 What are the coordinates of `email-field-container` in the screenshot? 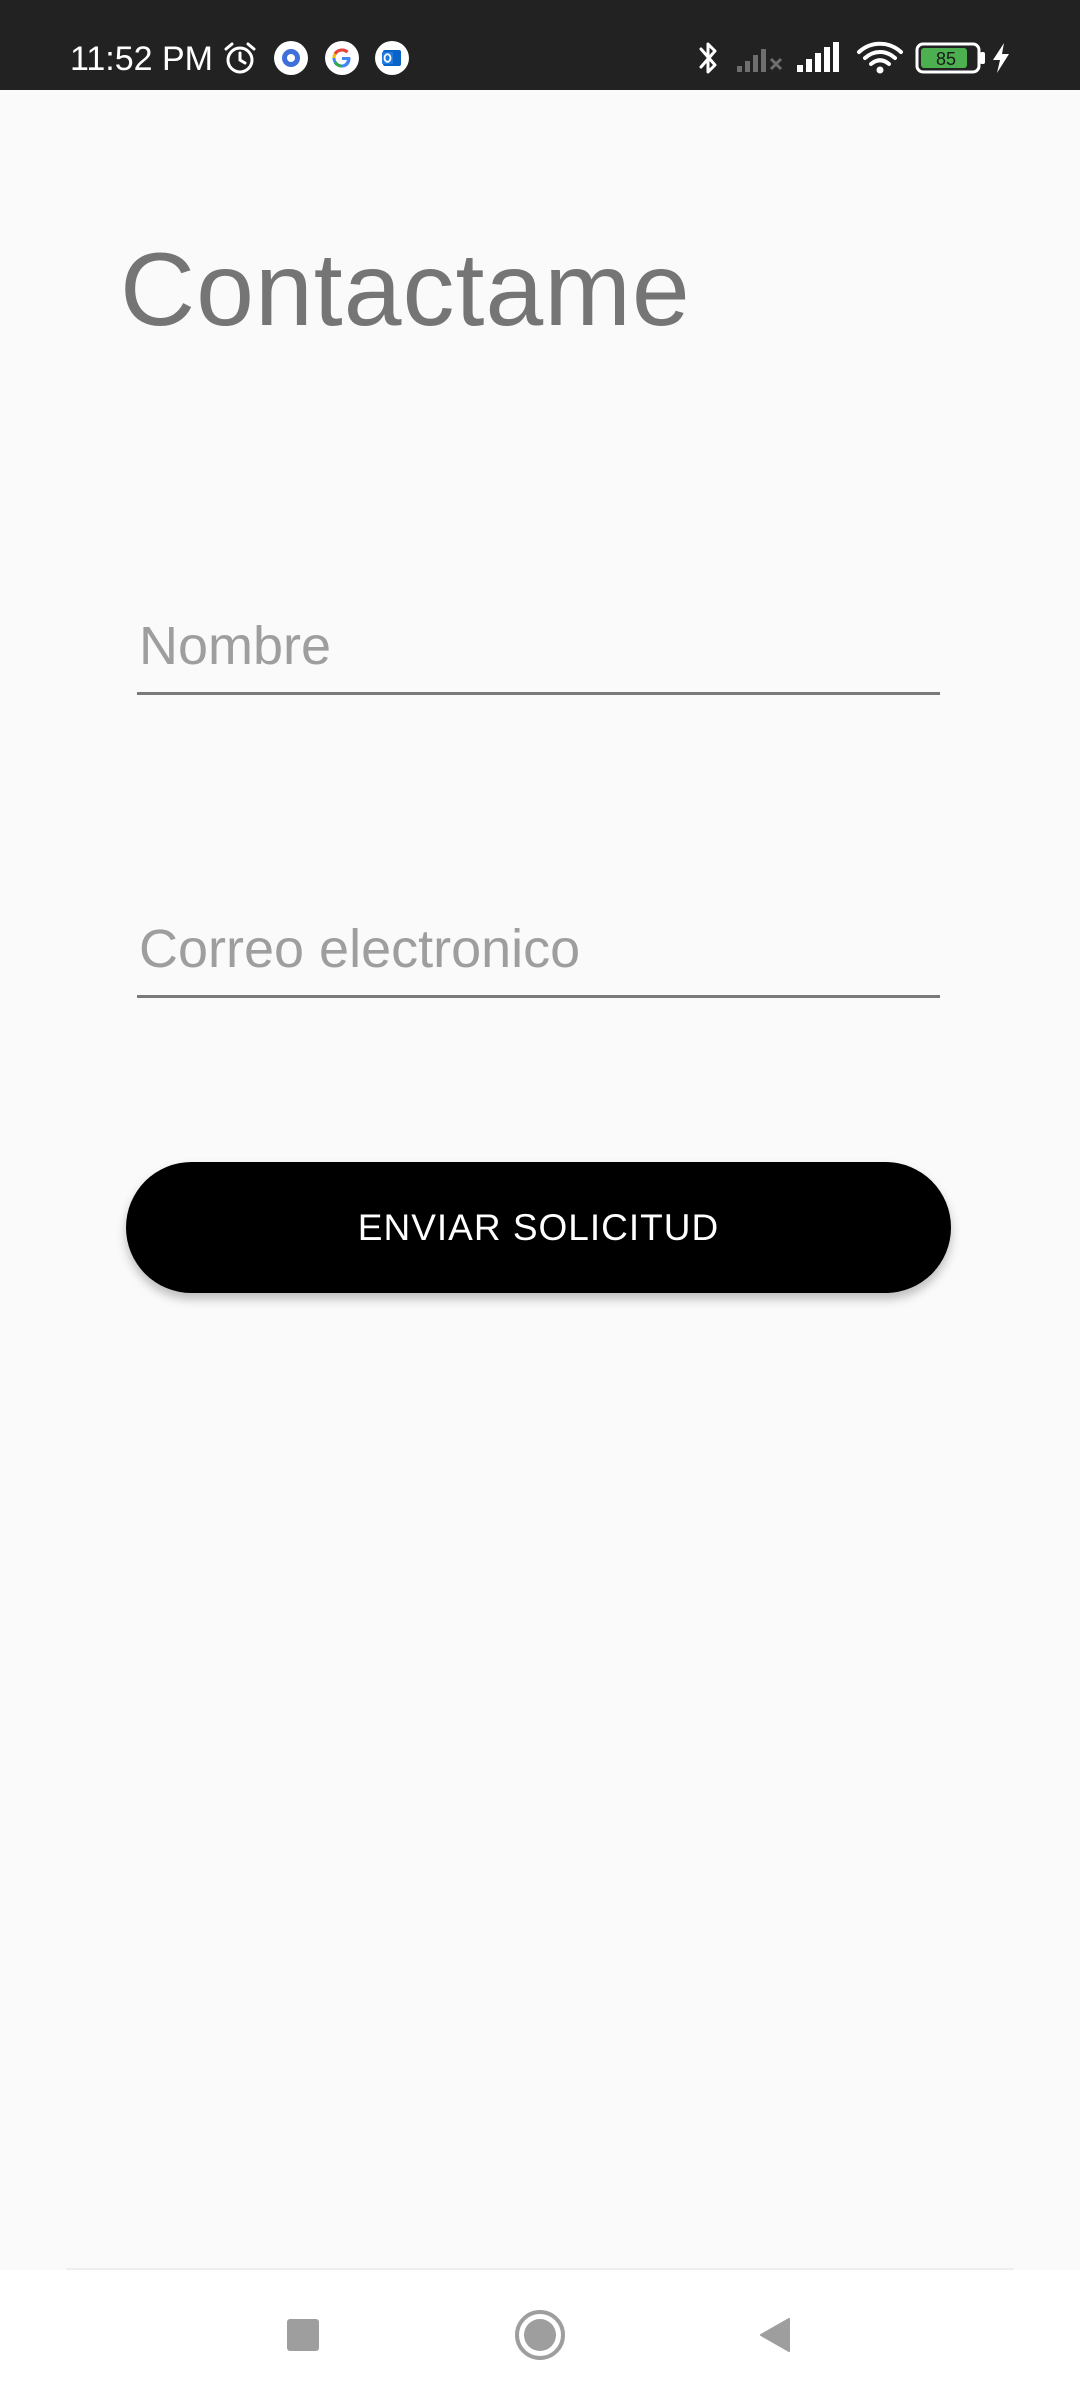 It's located at (538, 953).